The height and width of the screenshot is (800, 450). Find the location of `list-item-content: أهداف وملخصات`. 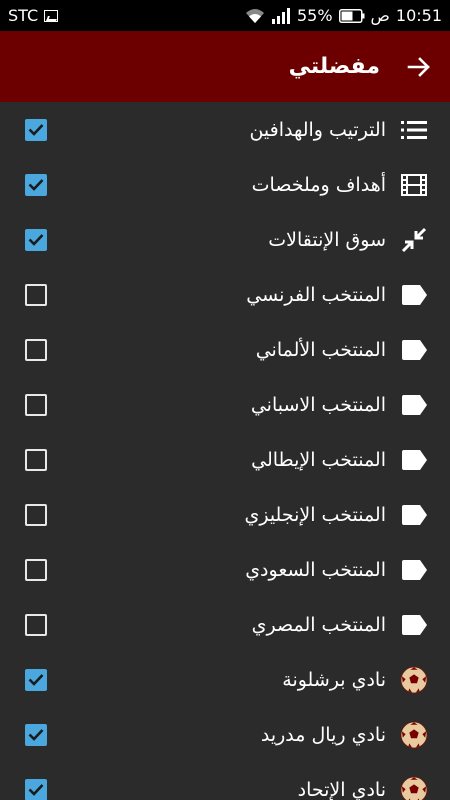

list-item-content: أهداف وملخصات is located at coordinates (340, 185).